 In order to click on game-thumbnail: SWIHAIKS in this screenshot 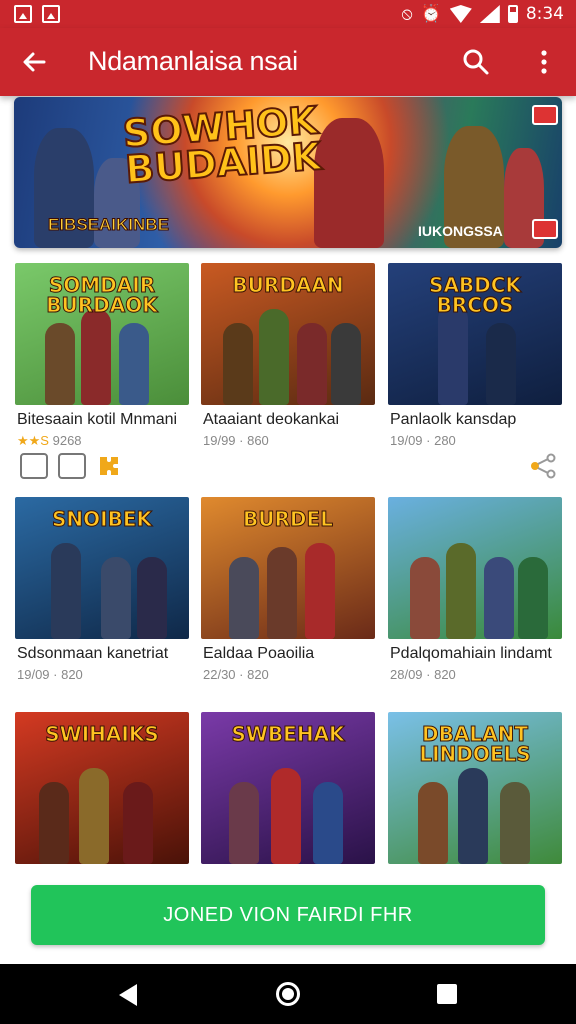, I will do `click(102, 788)`.